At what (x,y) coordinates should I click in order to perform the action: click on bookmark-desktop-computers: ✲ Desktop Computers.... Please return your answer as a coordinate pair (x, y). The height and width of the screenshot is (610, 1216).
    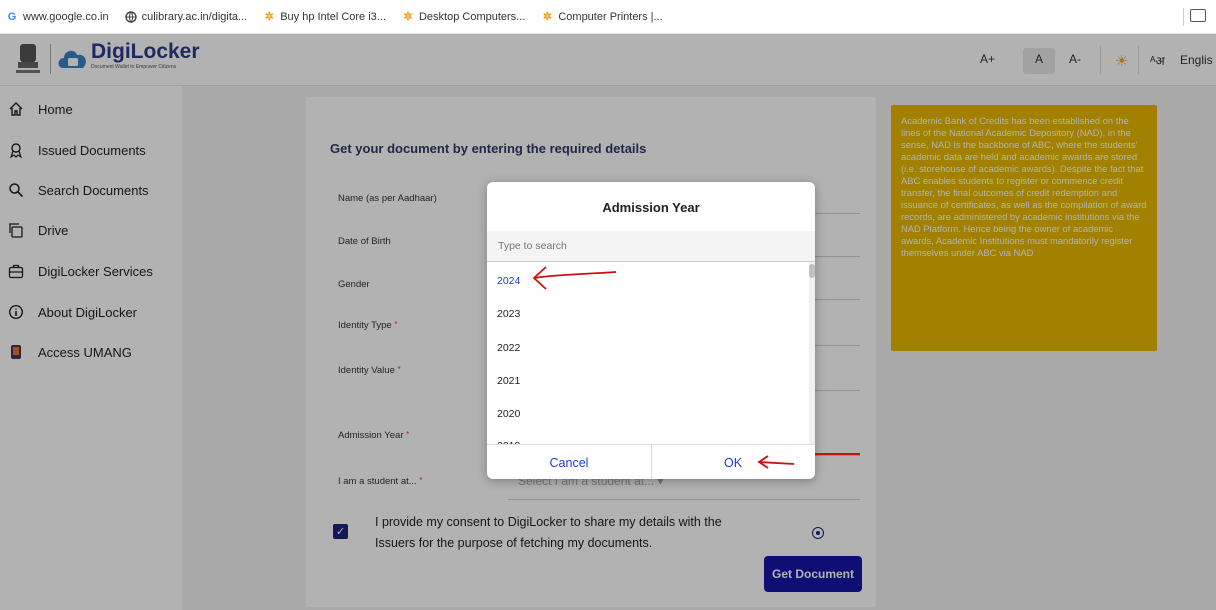
    Looking at the image, I should click on (464, 17).